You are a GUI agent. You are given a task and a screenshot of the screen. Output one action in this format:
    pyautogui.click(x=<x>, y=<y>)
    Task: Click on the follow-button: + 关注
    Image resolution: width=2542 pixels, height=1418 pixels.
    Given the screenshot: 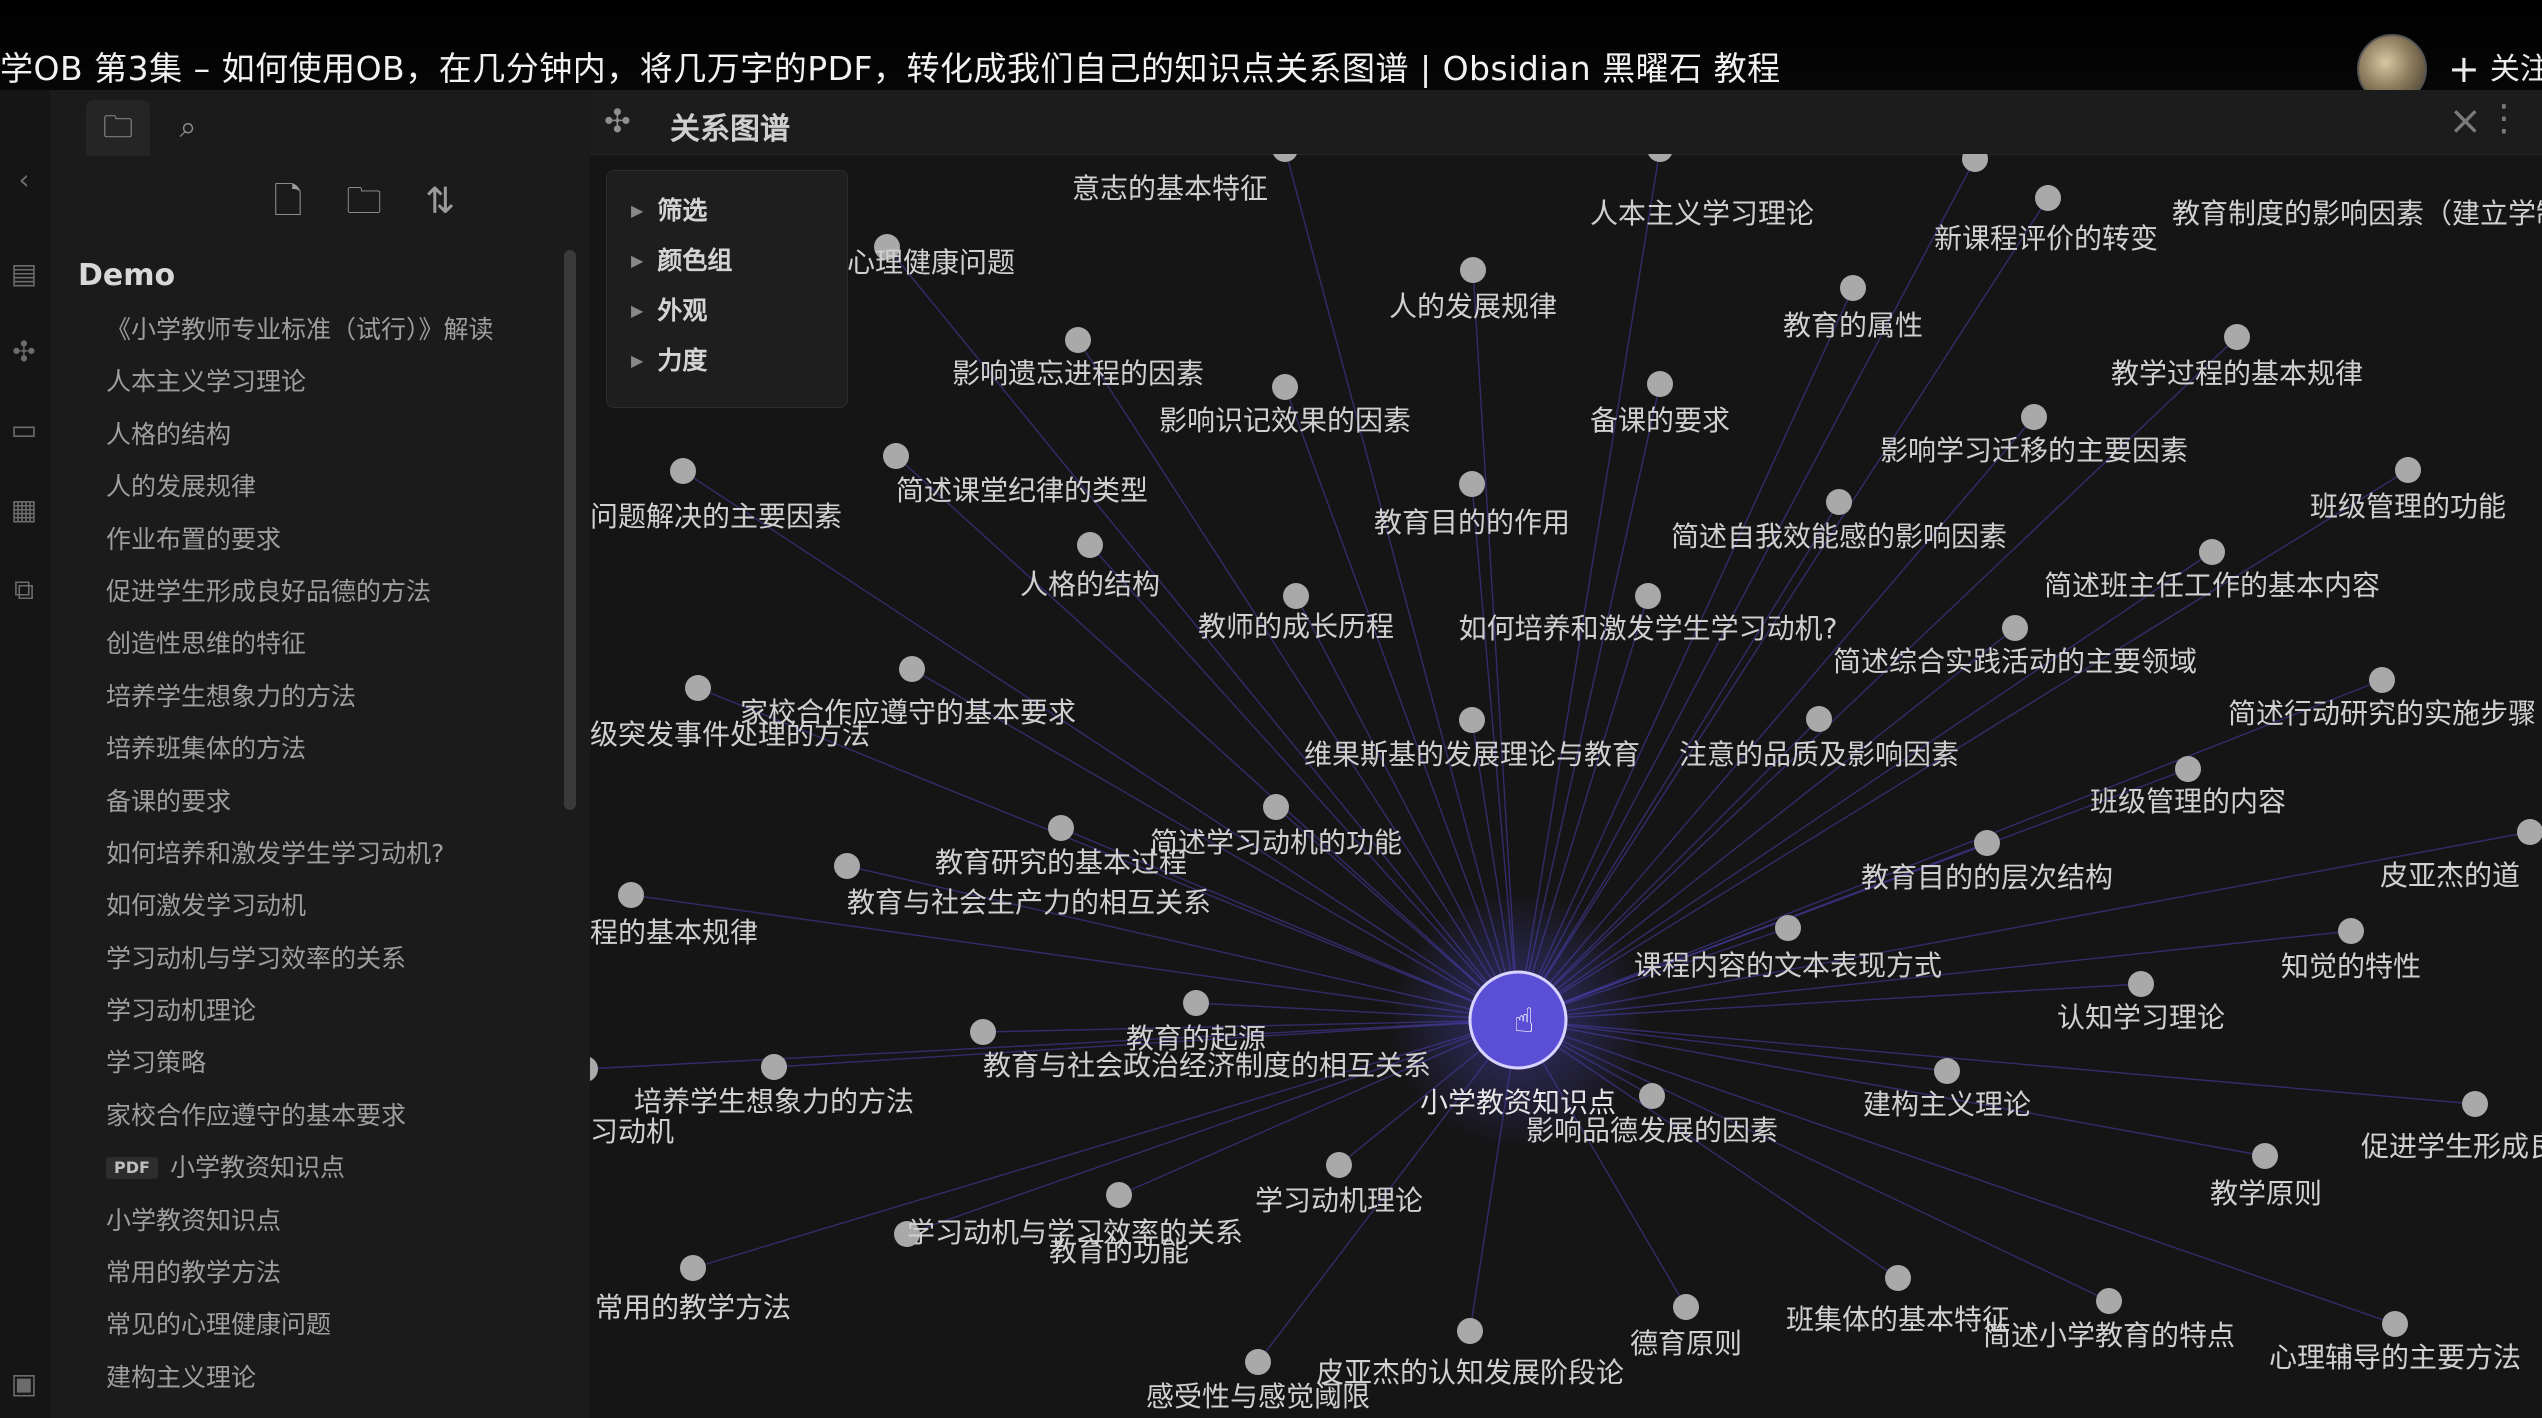 What is the action you would take?
    pyautogui.click(x=2495, y=67)
    